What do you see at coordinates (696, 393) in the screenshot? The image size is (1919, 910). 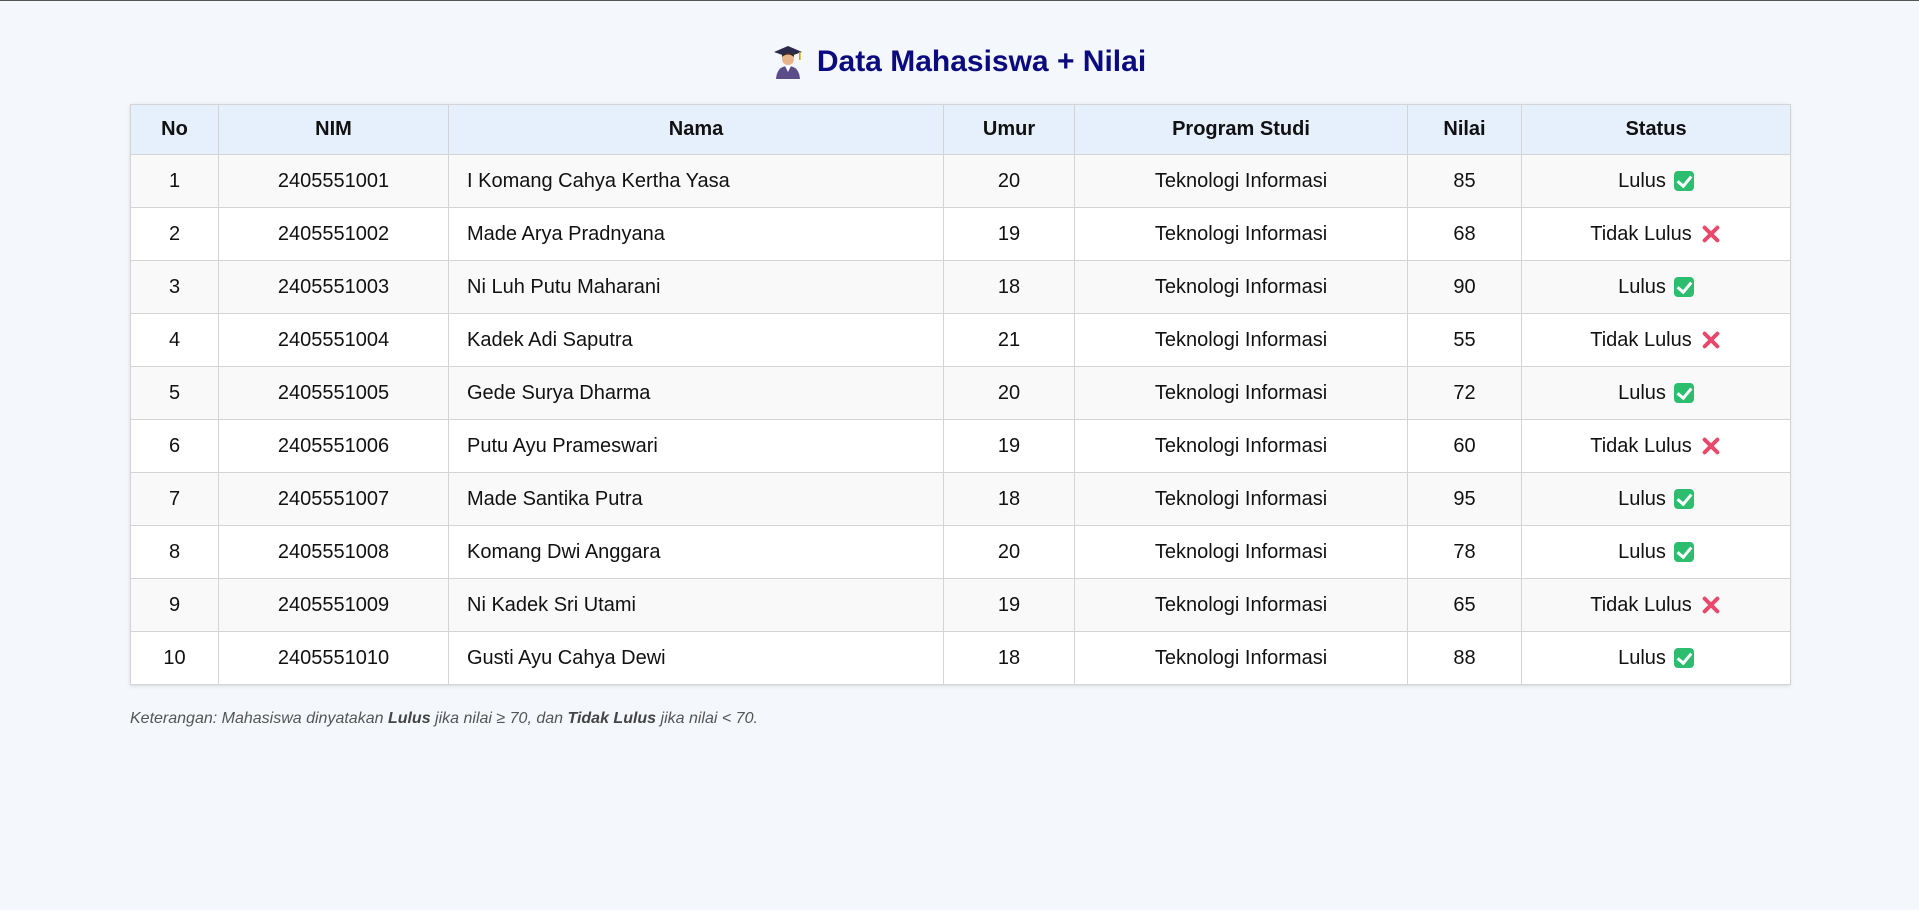 I see `cell-nama: Gede Surya Dharma` at bounding box center [696, 393].